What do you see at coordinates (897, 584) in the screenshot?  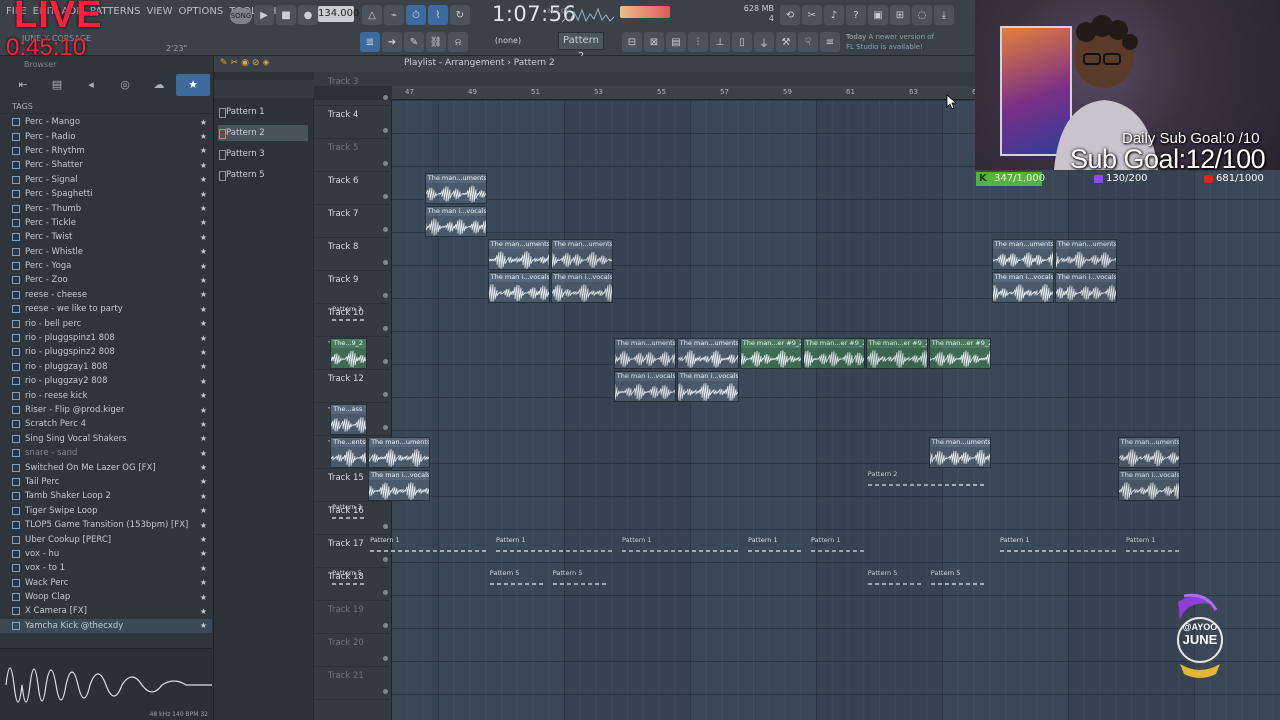 I see `pattern-clip: Pattern 5` at bounding box center [897, 584].